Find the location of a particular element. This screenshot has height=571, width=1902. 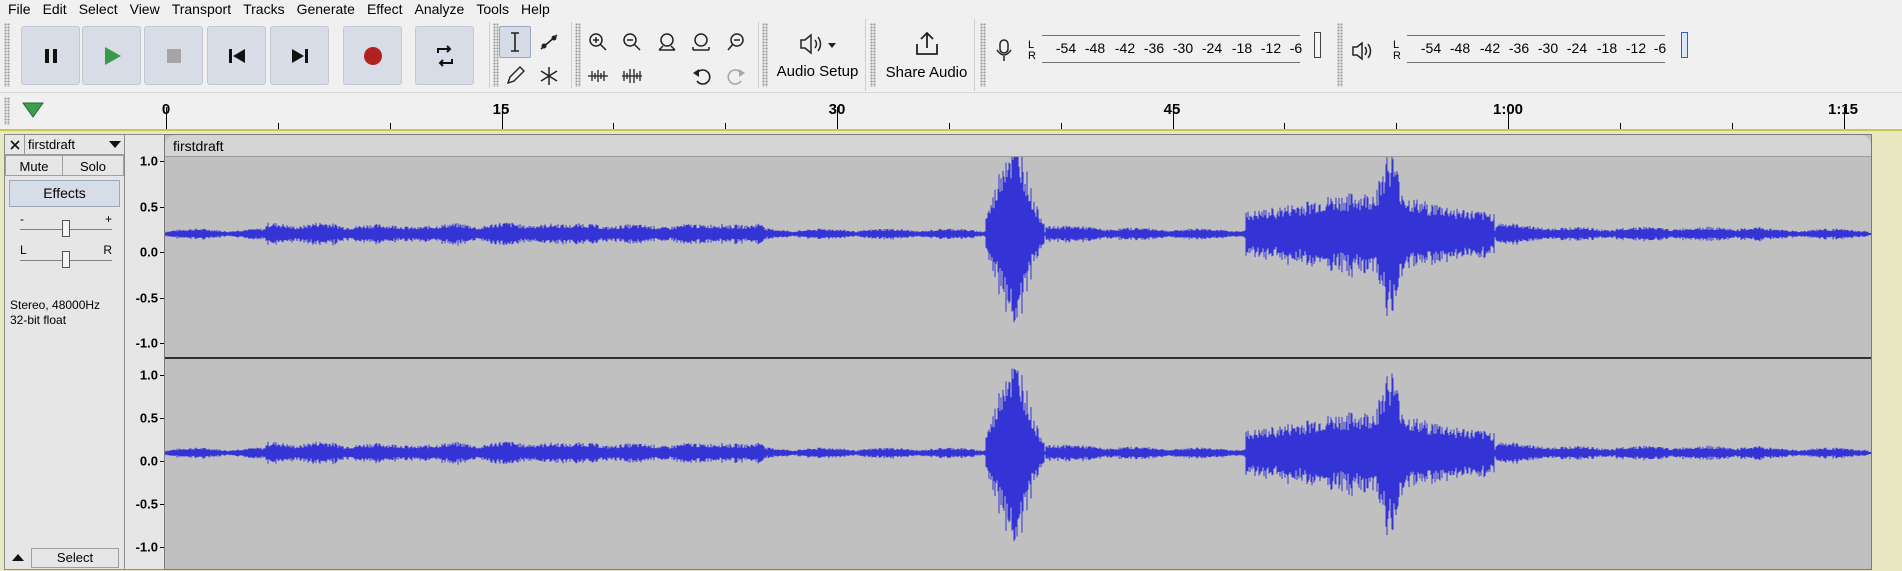

draw-tool-button is located at coordinates (515, 76).